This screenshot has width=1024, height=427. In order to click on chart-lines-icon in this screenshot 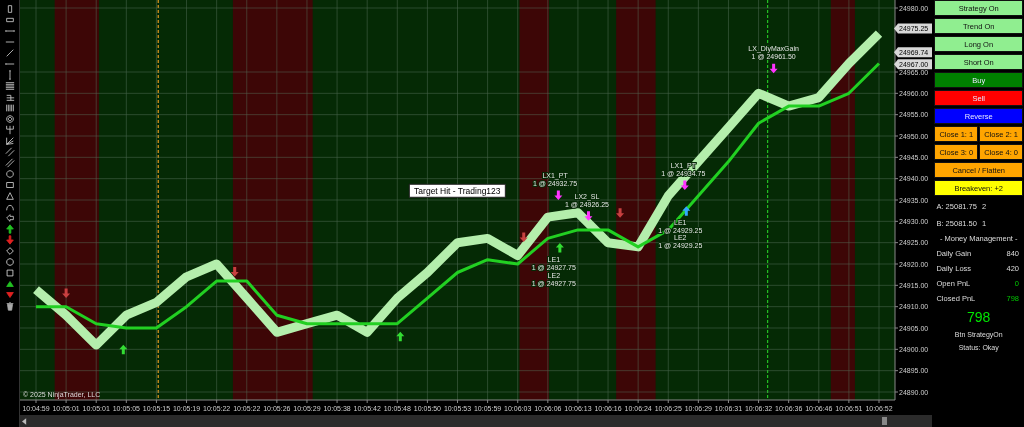, I will do `click(9, 97)`.